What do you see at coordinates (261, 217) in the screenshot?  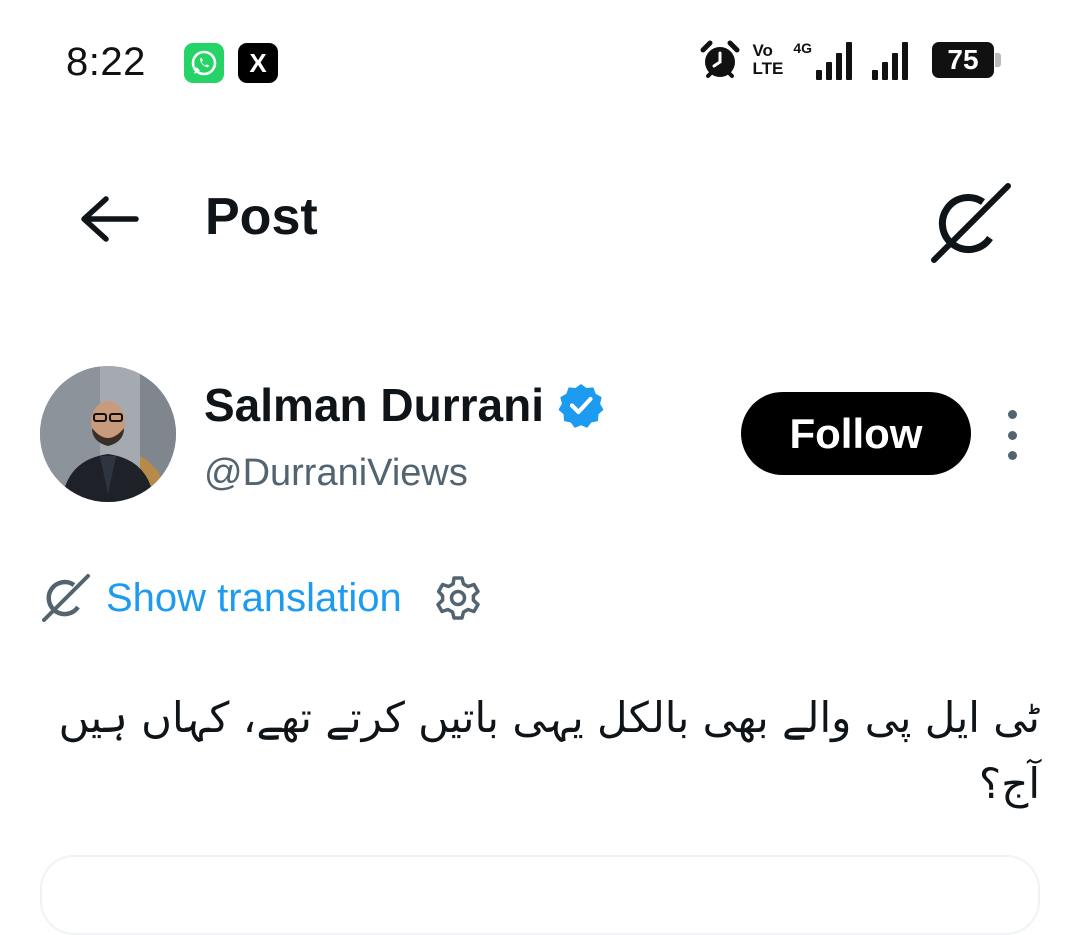 I see `page-title: Post` at bounding box center [261, 217].